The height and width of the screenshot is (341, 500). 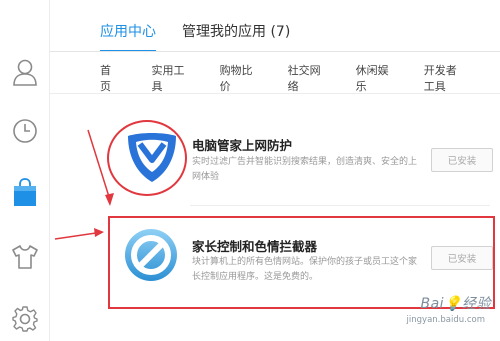 I want to click on tabs-divider, so click(x=275, y=51).